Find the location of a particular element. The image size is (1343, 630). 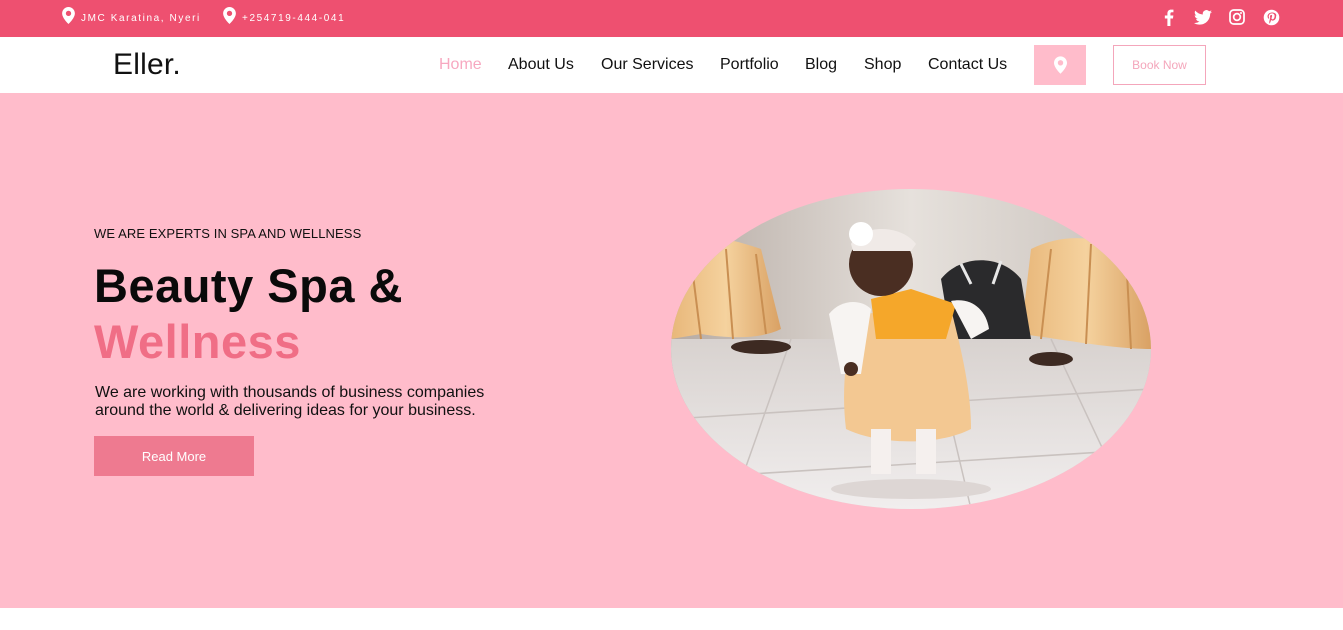

instagram-icon is located at coordinates (1237, 17).